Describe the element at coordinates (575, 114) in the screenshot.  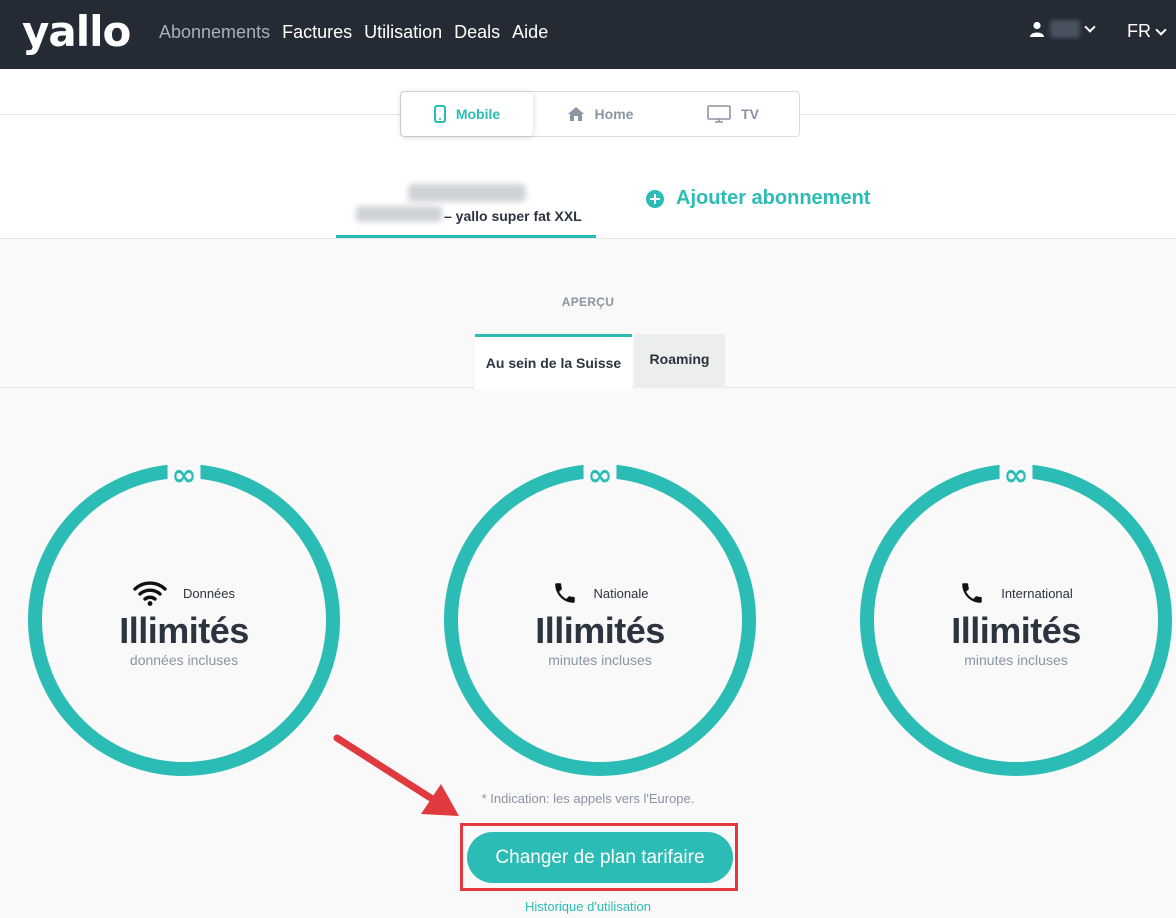
I see `house-icon` at that location.